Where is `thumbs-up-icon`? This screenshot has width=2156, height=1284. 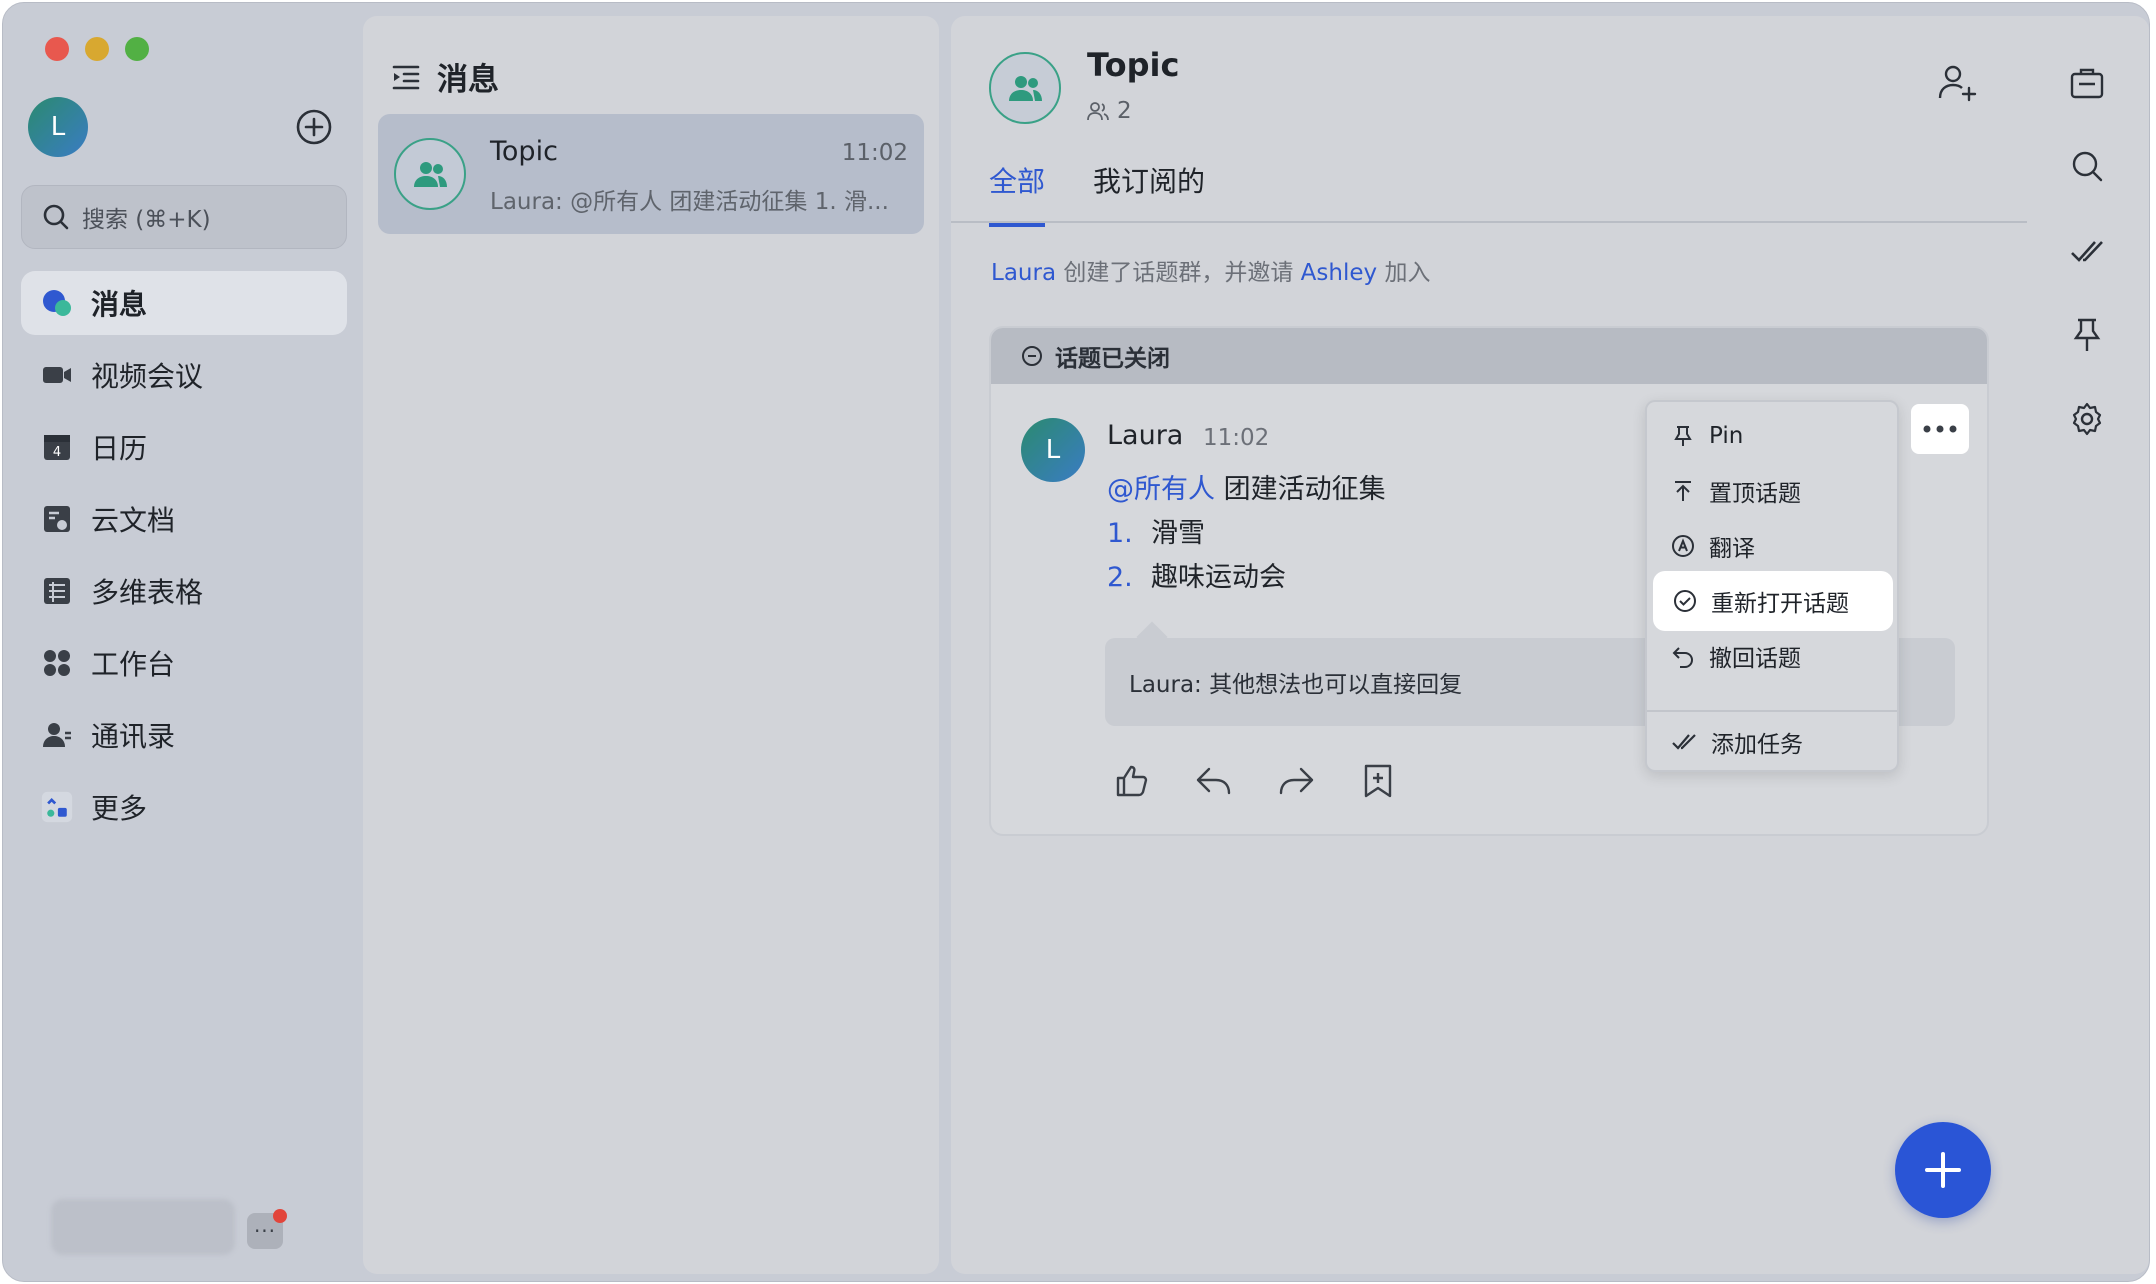 thumbs-up-icon is located at coordinates (1132, 781).